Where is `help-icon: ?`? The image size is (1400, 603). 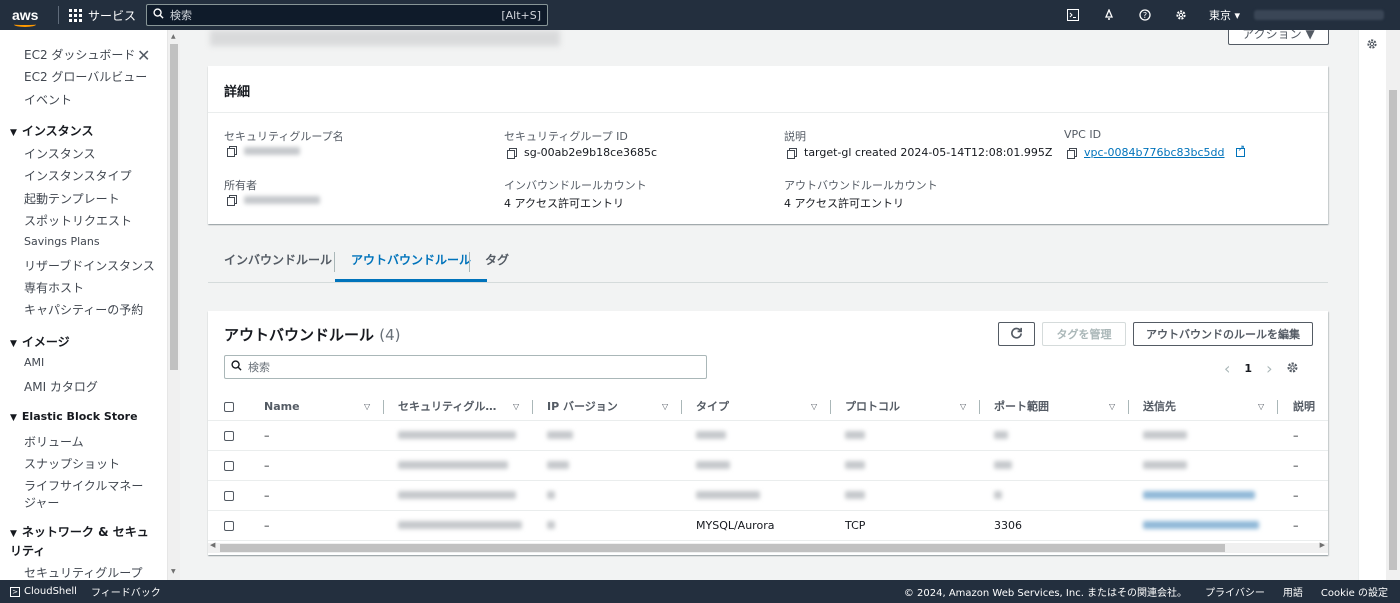
help-icon: ? is located at coordinates (1145, 15).